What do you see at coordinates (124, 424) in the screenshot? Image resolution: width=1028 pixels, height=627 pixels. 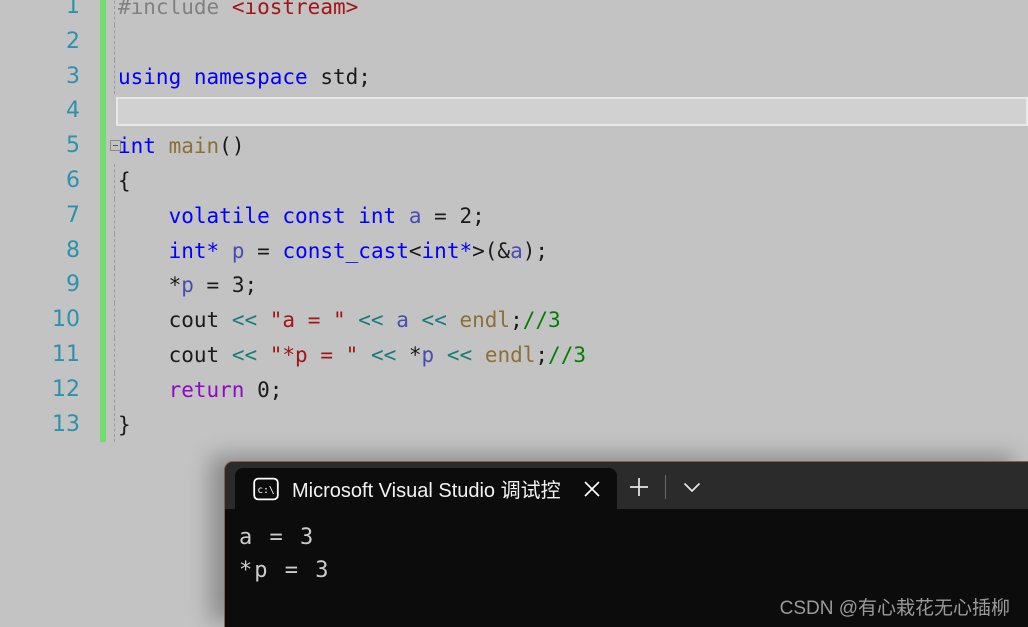 I see `code-text: }` at bounding box center [124, 424].